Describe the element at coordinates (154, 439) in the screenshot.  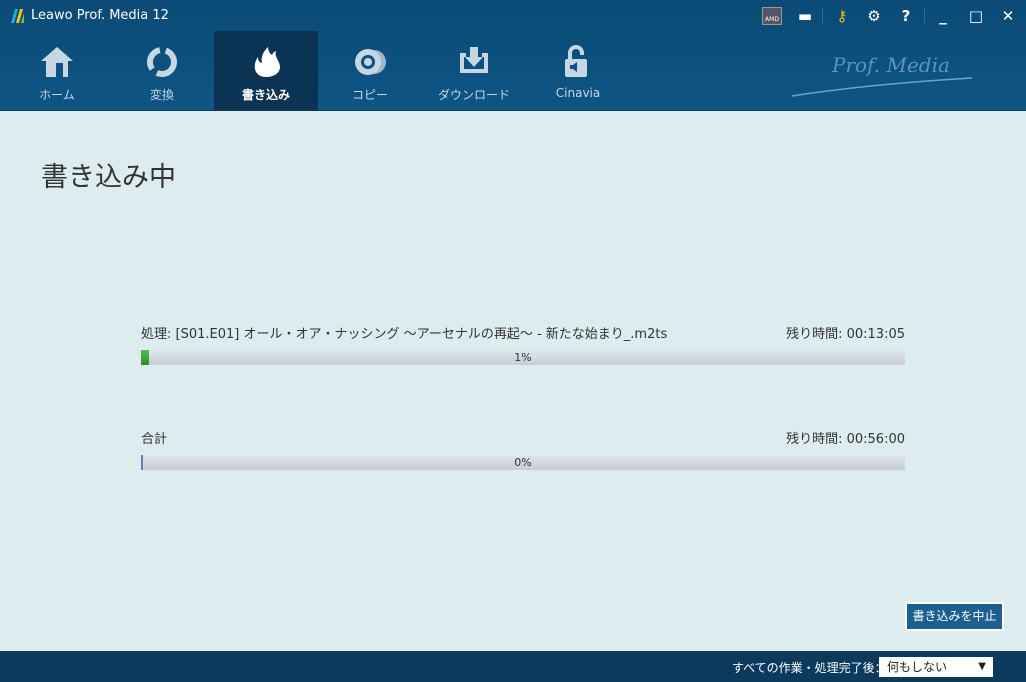
I see `total-label: 合計` at that location.